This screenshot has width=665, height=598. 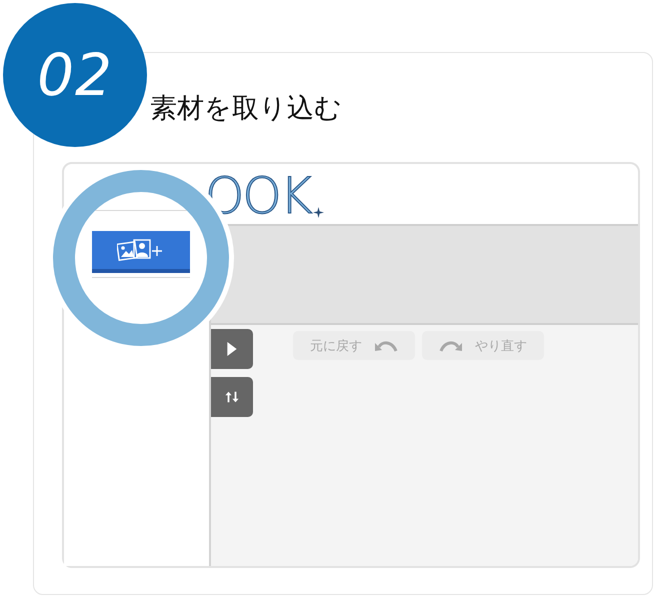 I want to click on swap-arrows-icon, so click(x=232, y=397).